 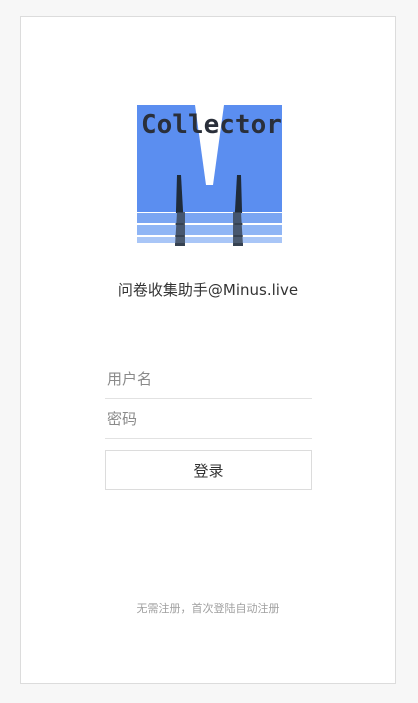 What do you see at coordinates (211, 125) in the screenshot?
I see `logo-text: Collector` at bounding box center [211, 125].